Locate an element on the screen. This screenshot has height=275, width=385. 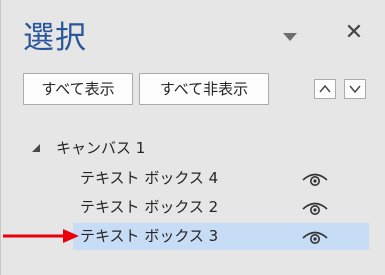
tree-item-label: テキスト ボックス 2 is located at coordinates (149, 207).